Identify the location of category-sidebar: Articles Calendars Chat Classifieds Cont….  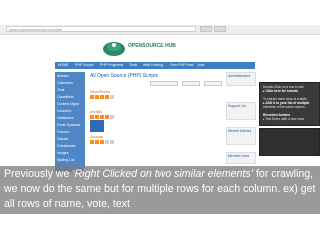
(70, 122).